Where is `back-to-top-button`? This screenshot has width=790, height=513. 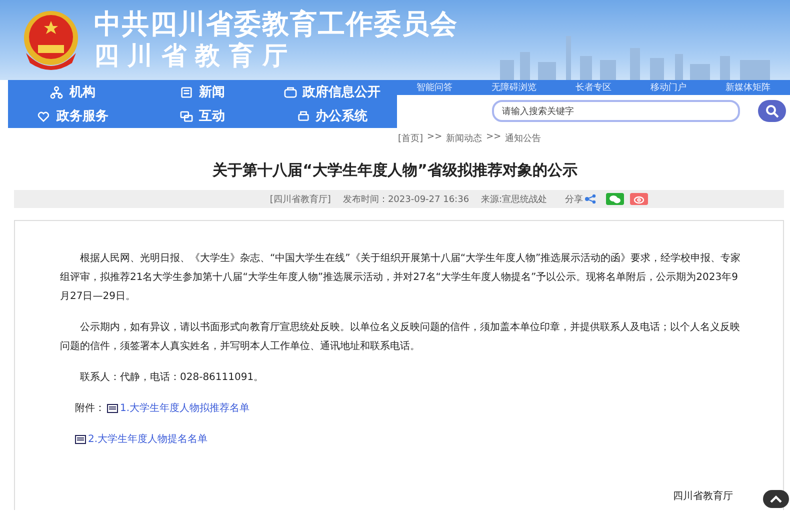 back-to-top-button is located at coordinates (776, 499).